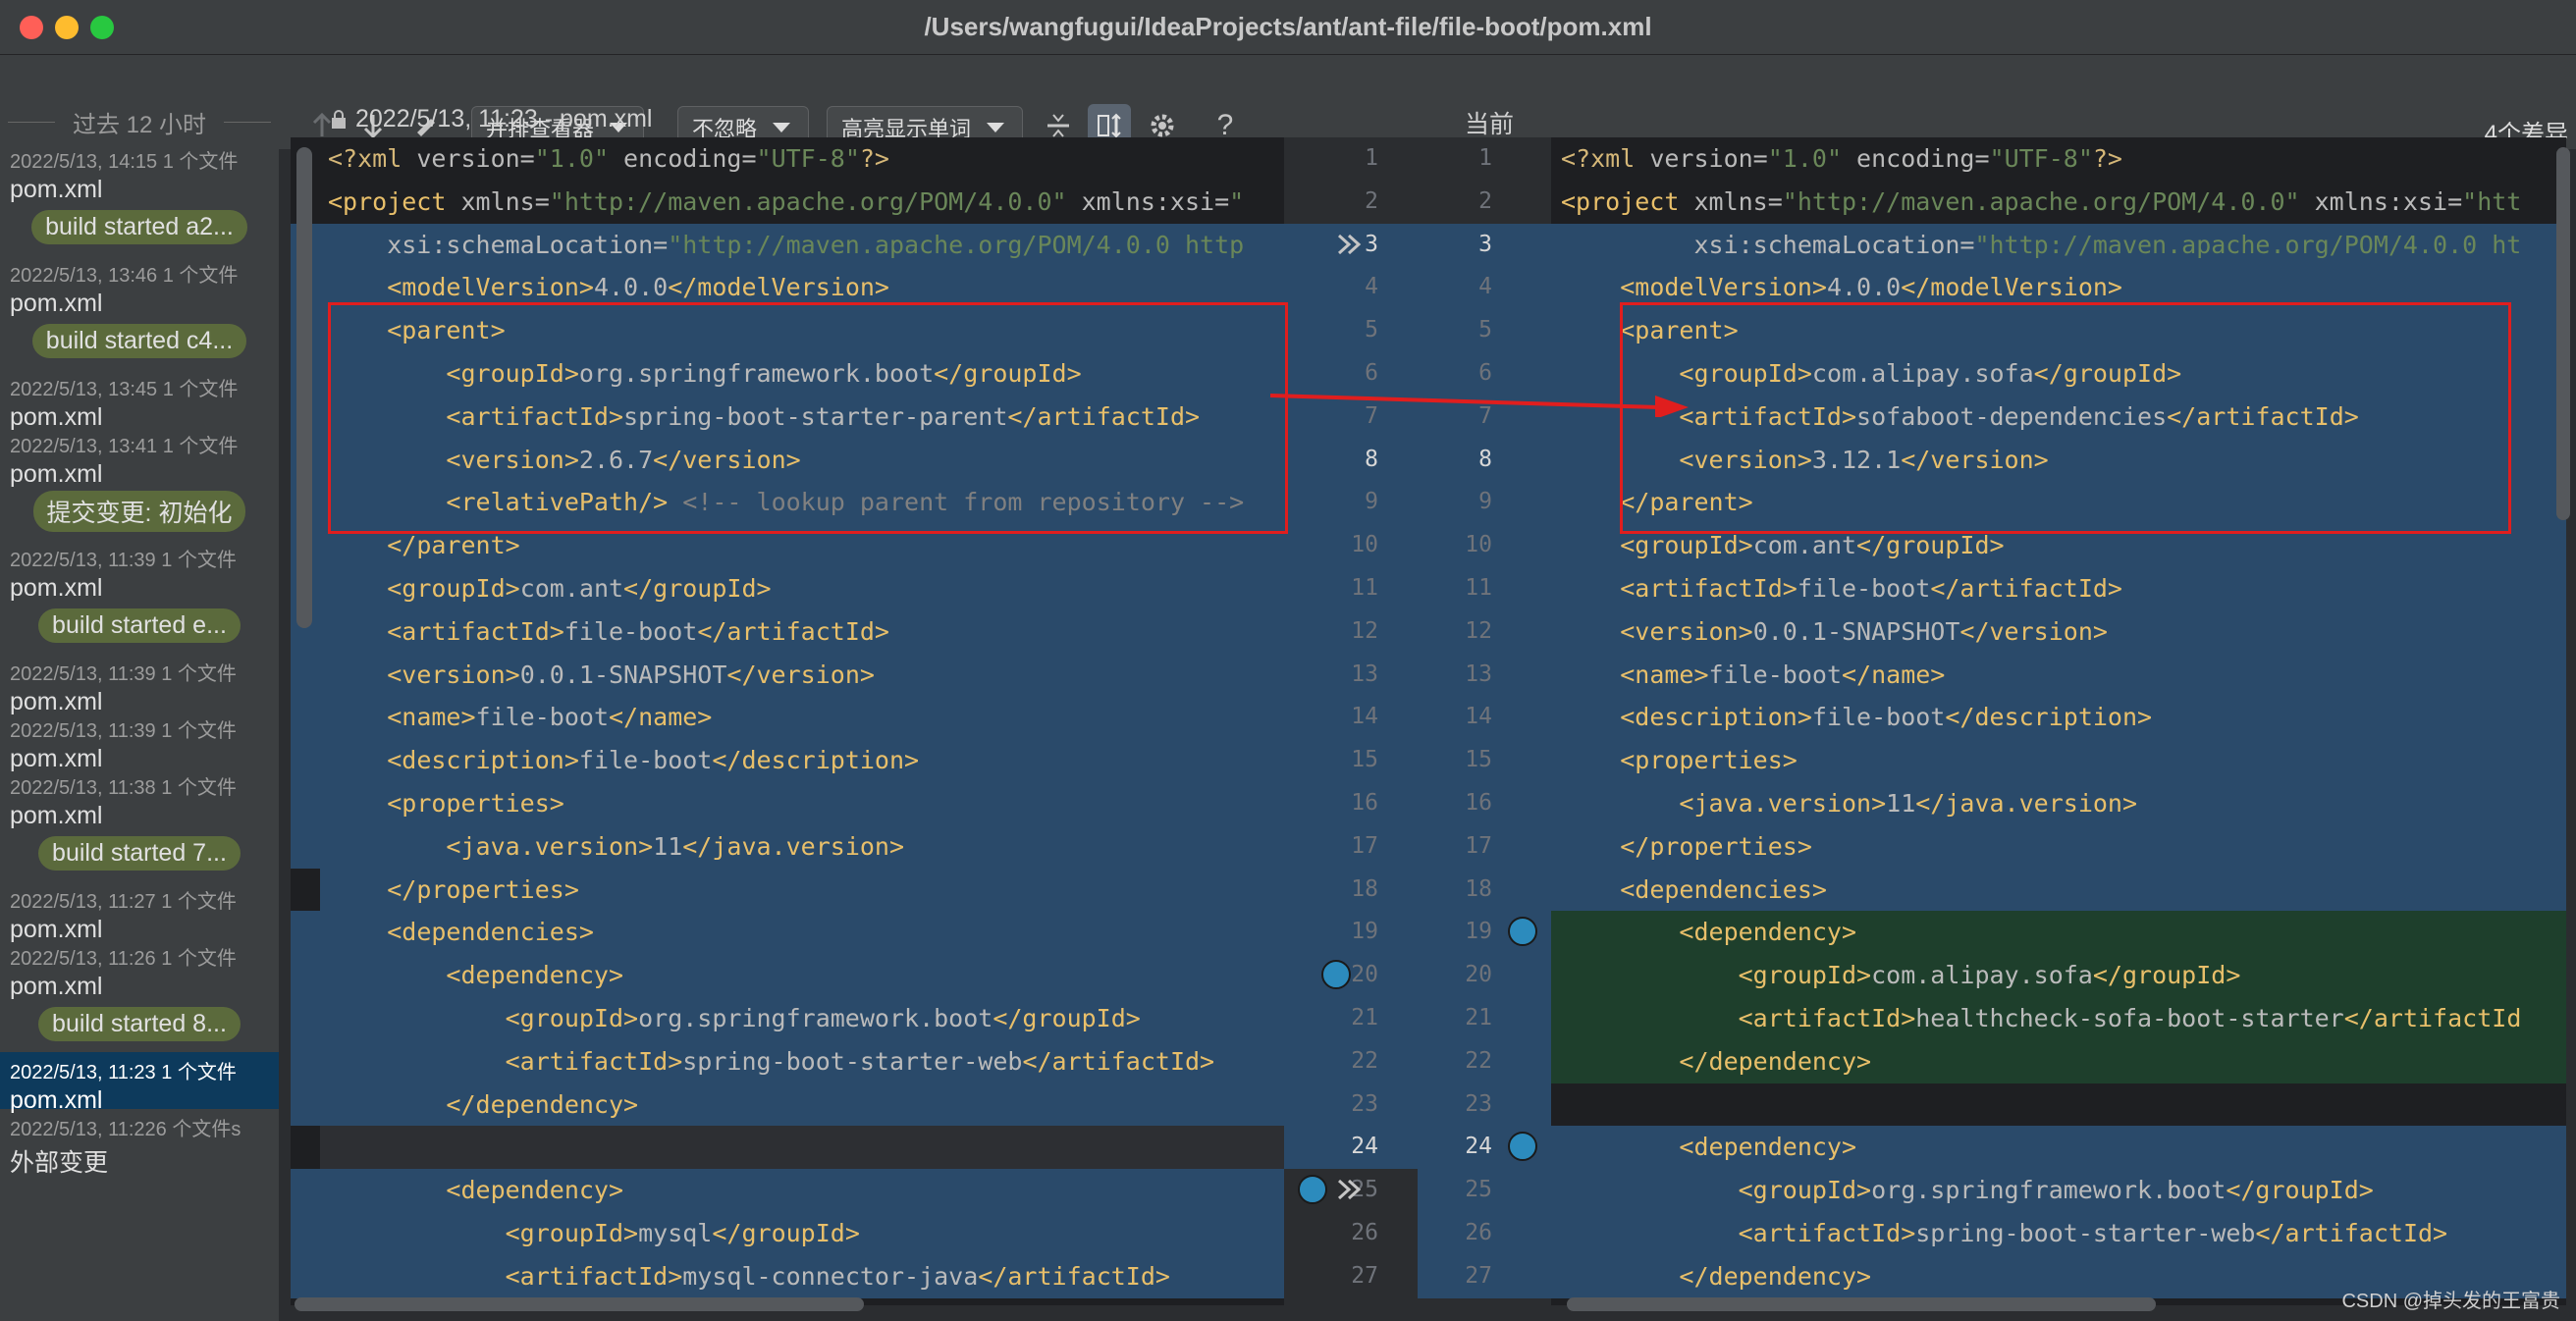 This screenshot has width=2576, height=1321. Describe the element at coordinates (1485, 330) in the screenshot. I see `line-number-right: 5` at that location.